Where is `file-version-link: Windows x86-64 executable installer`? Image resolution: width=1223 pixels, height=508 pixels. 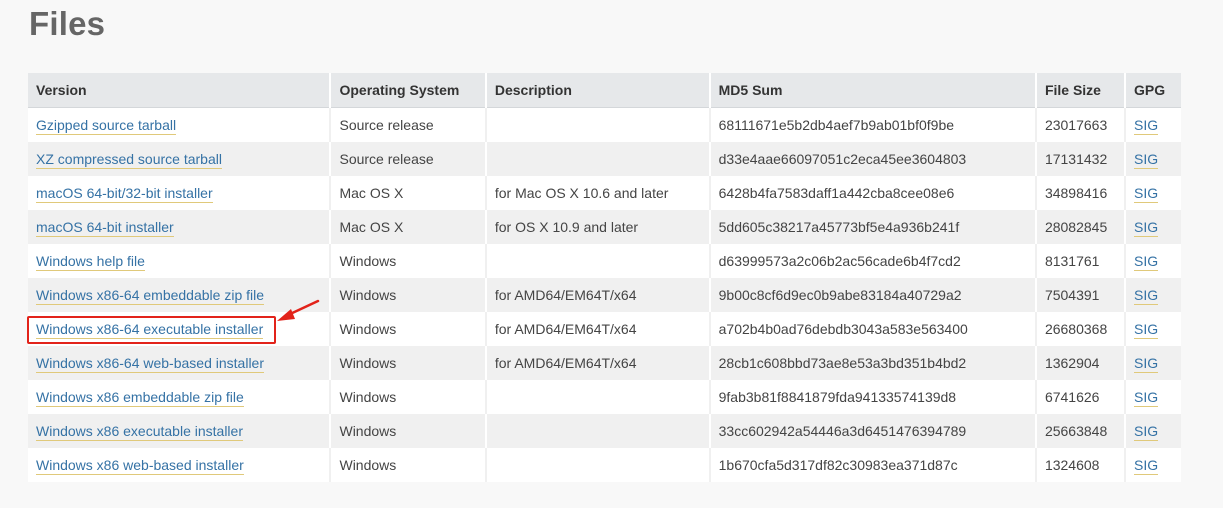
file-version-link: Windows x86-64 executable installer is located at coordinates (150, 330).